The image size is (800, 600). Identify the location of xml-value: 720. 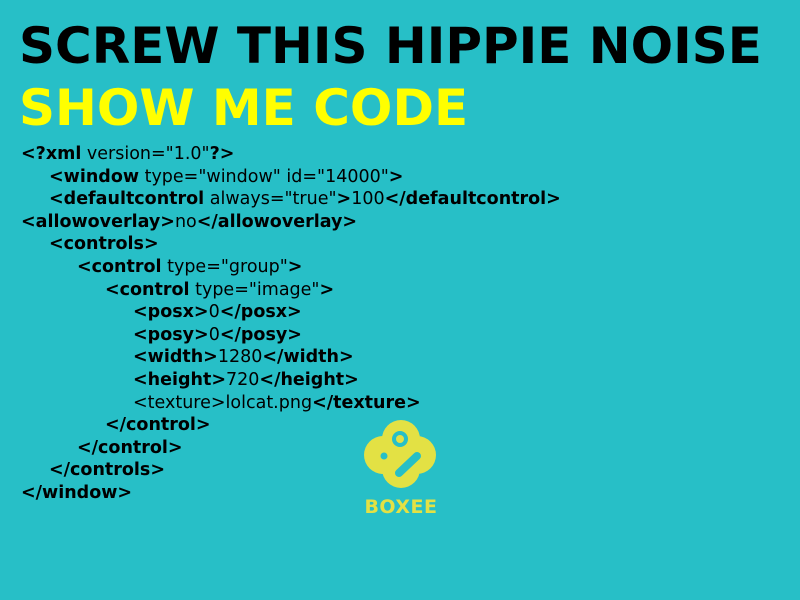
(243, 379).